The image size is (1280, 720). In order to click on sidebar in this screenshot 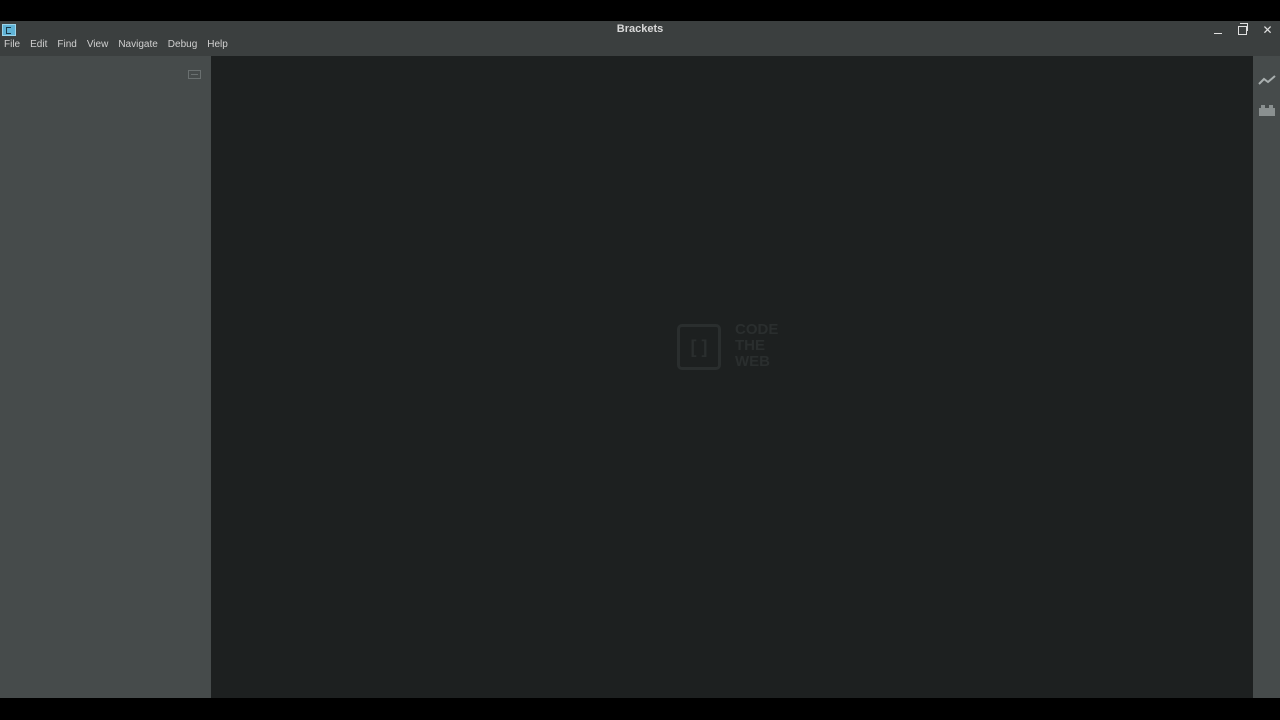, I will do `click(105, 377)`.